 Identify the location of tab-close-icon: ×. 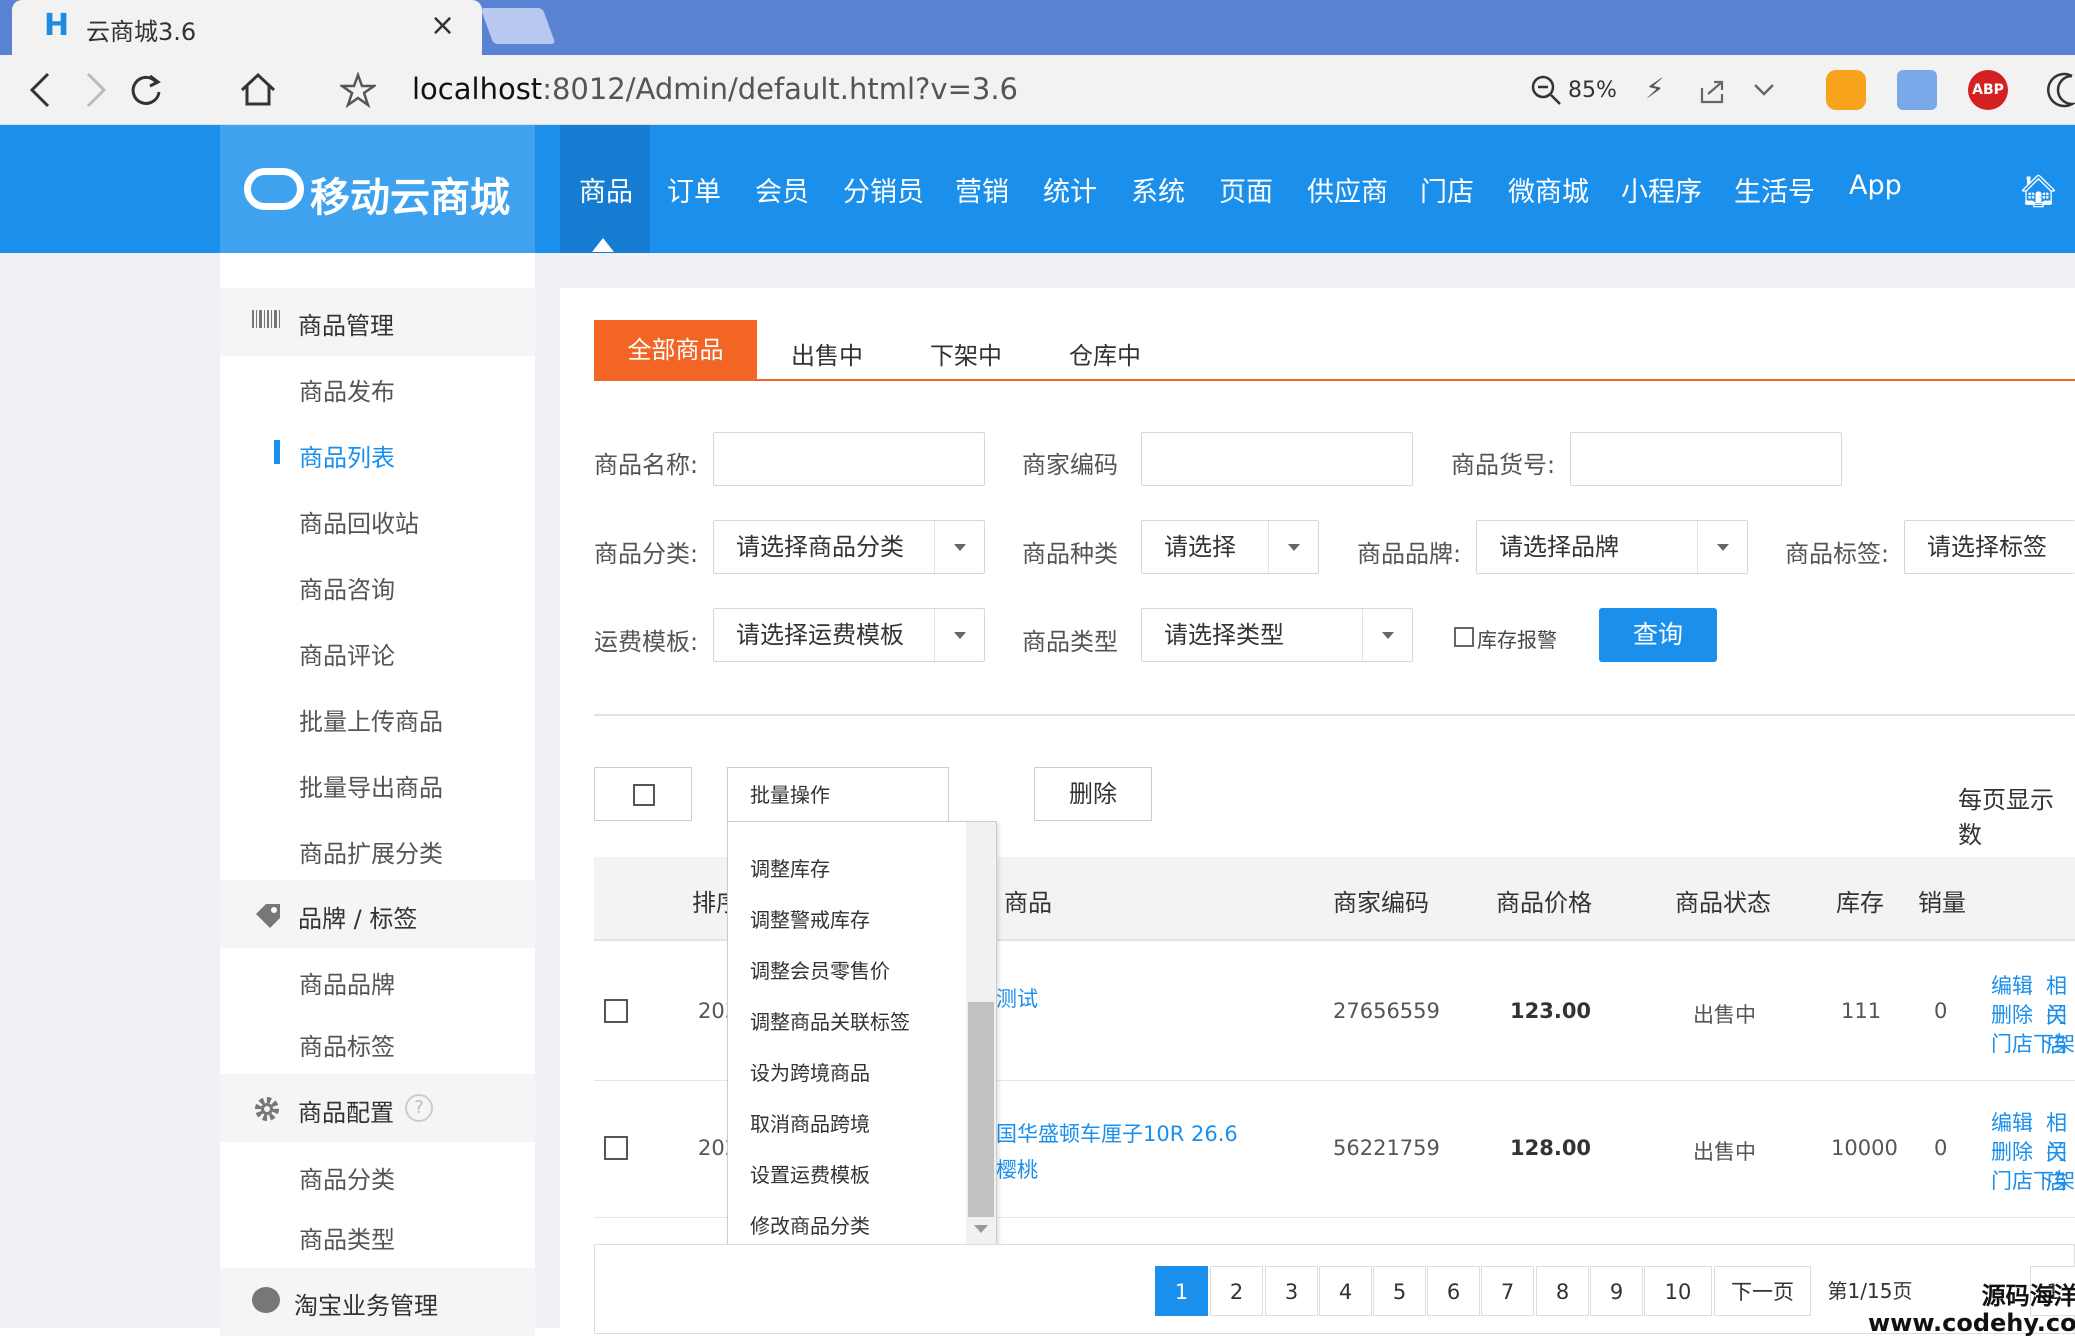
(442, 25).